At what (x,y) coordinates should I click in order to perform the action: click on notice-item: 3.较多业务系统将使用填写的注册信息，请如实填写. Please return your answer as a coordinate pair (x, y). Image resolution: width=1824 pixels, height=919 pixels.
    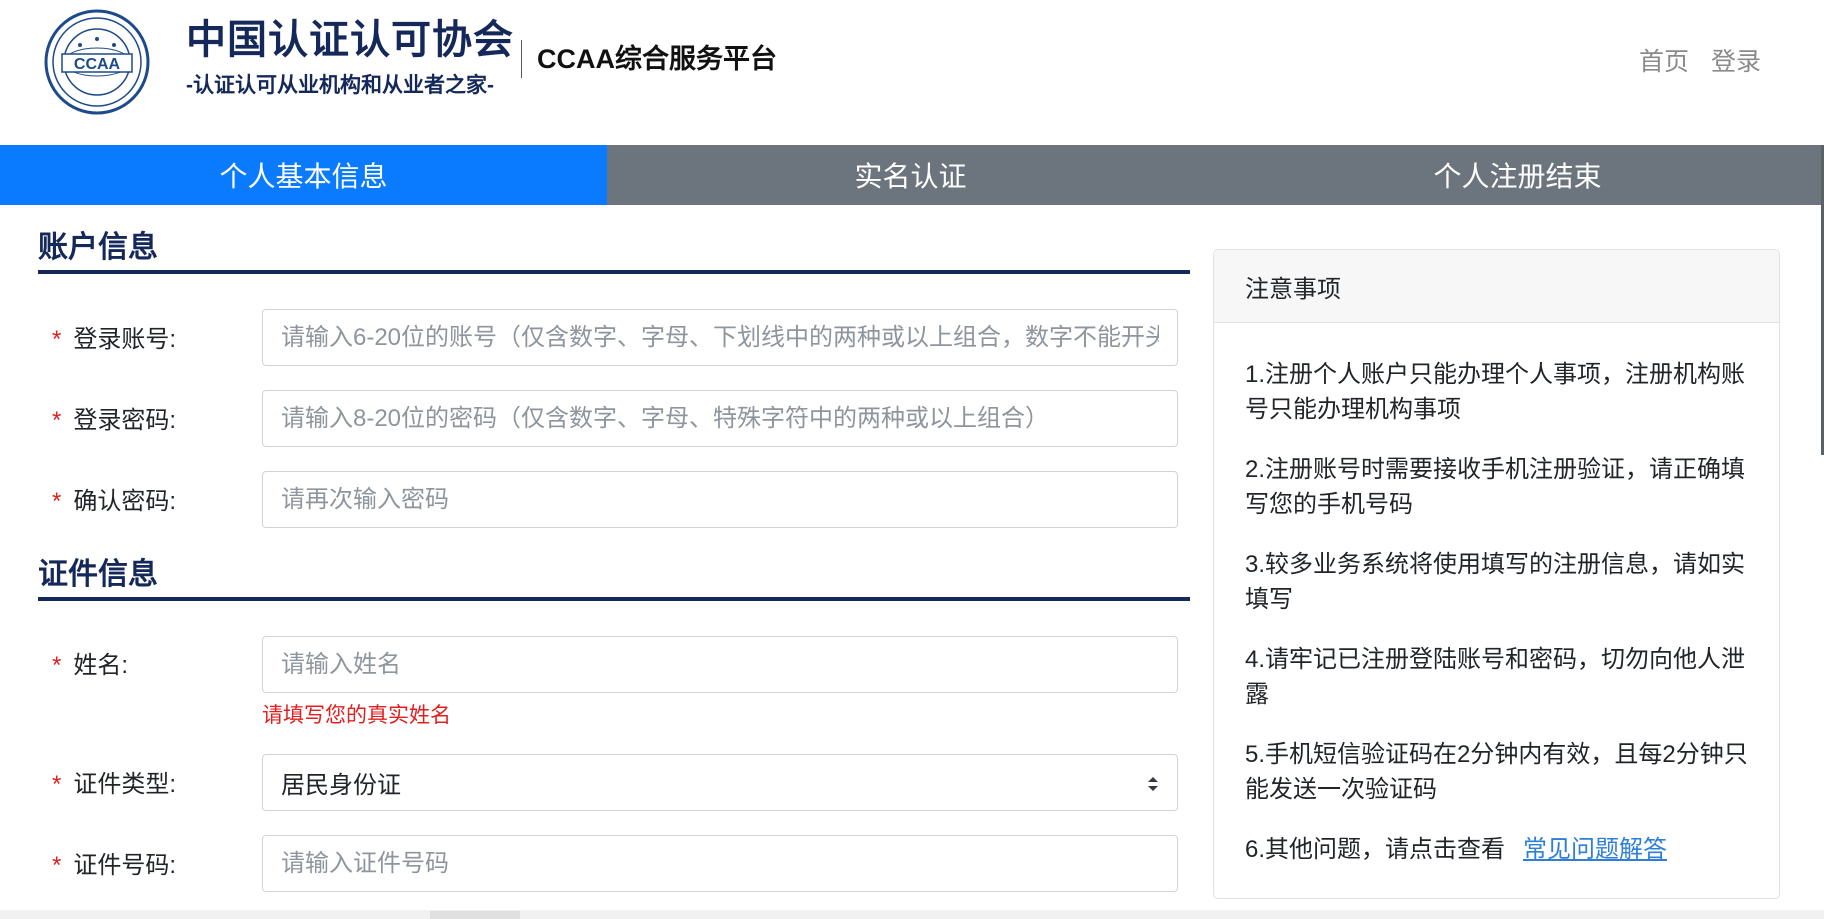
    Looking at the image, I should click on (1495, 582).